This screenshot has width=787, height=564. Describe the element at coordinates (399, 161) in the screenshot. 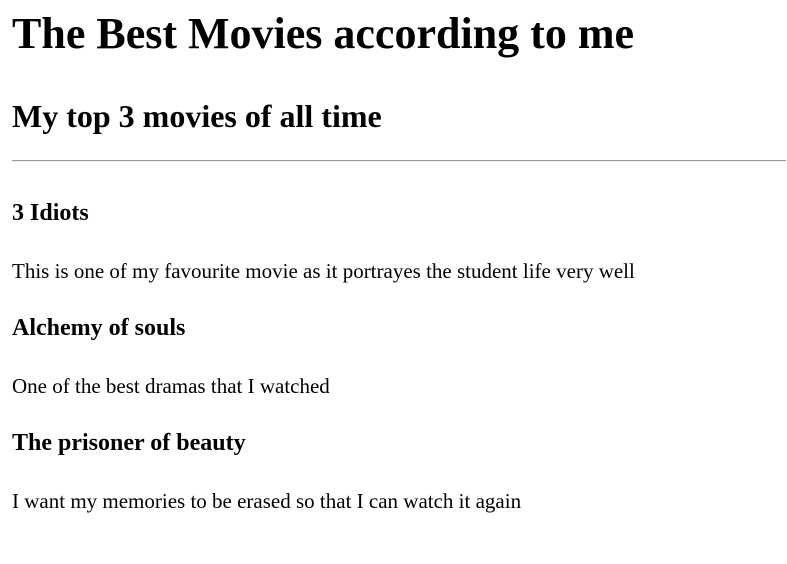

I see `divider` at that location.